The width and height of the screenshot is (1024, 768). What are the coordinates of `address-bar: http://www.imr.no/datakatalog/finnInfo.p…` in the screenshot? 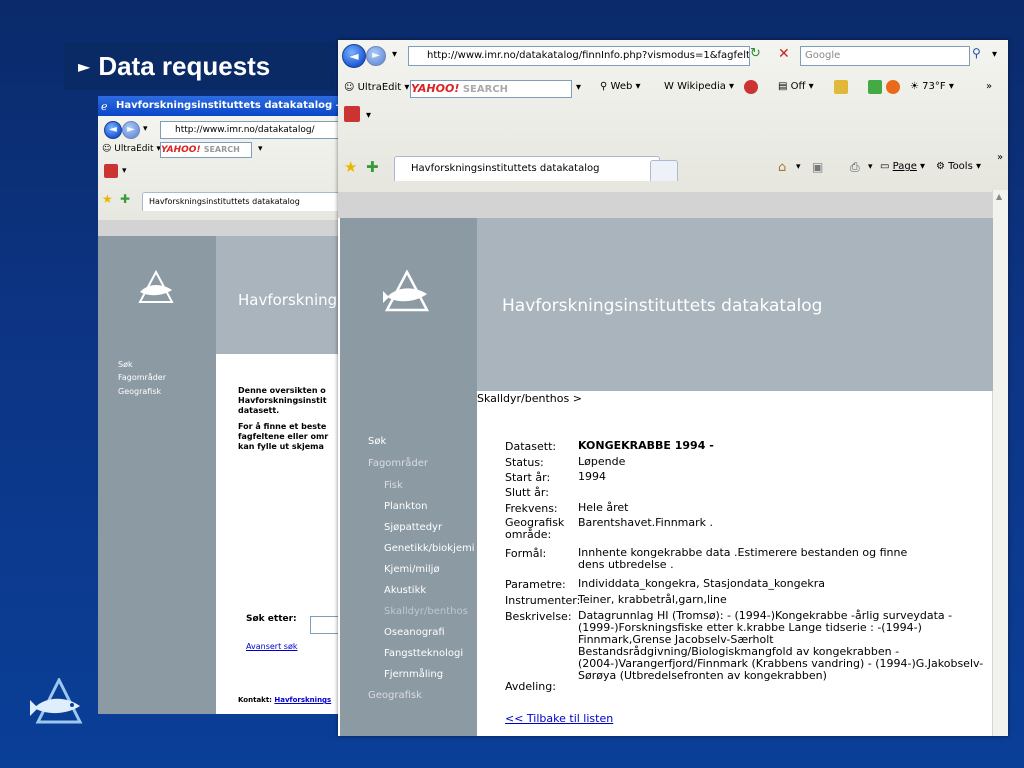 It's located at (579, 56).